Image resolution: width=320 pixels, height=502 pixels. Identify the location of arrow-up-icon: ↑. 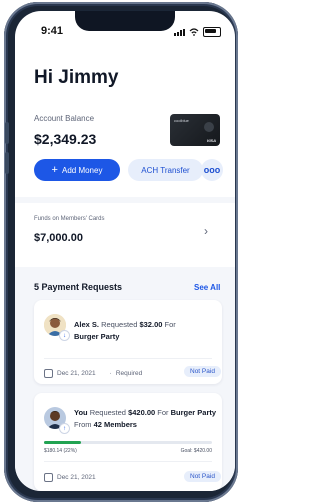
(64, 428).